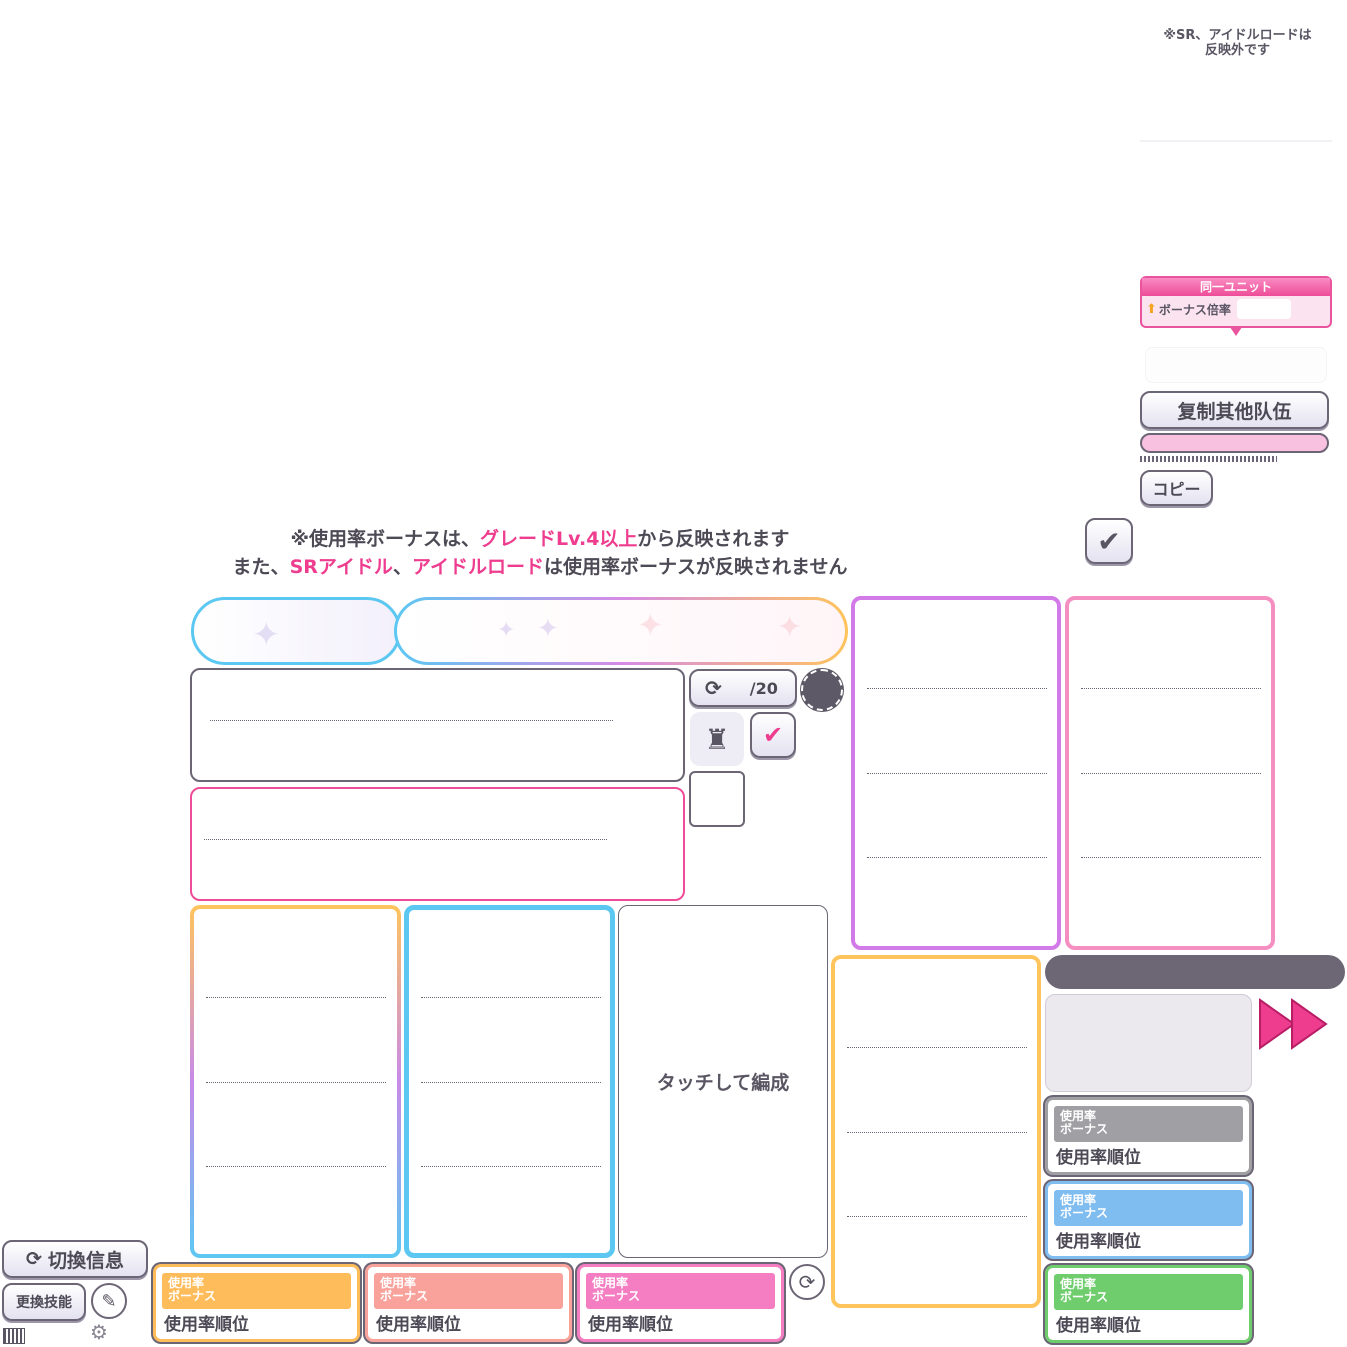 The height and width of the screenshot is (1347, 1347). Describe the element at coordinates (1234, 443) in the screenshot. I see `pink-bar` at that location.